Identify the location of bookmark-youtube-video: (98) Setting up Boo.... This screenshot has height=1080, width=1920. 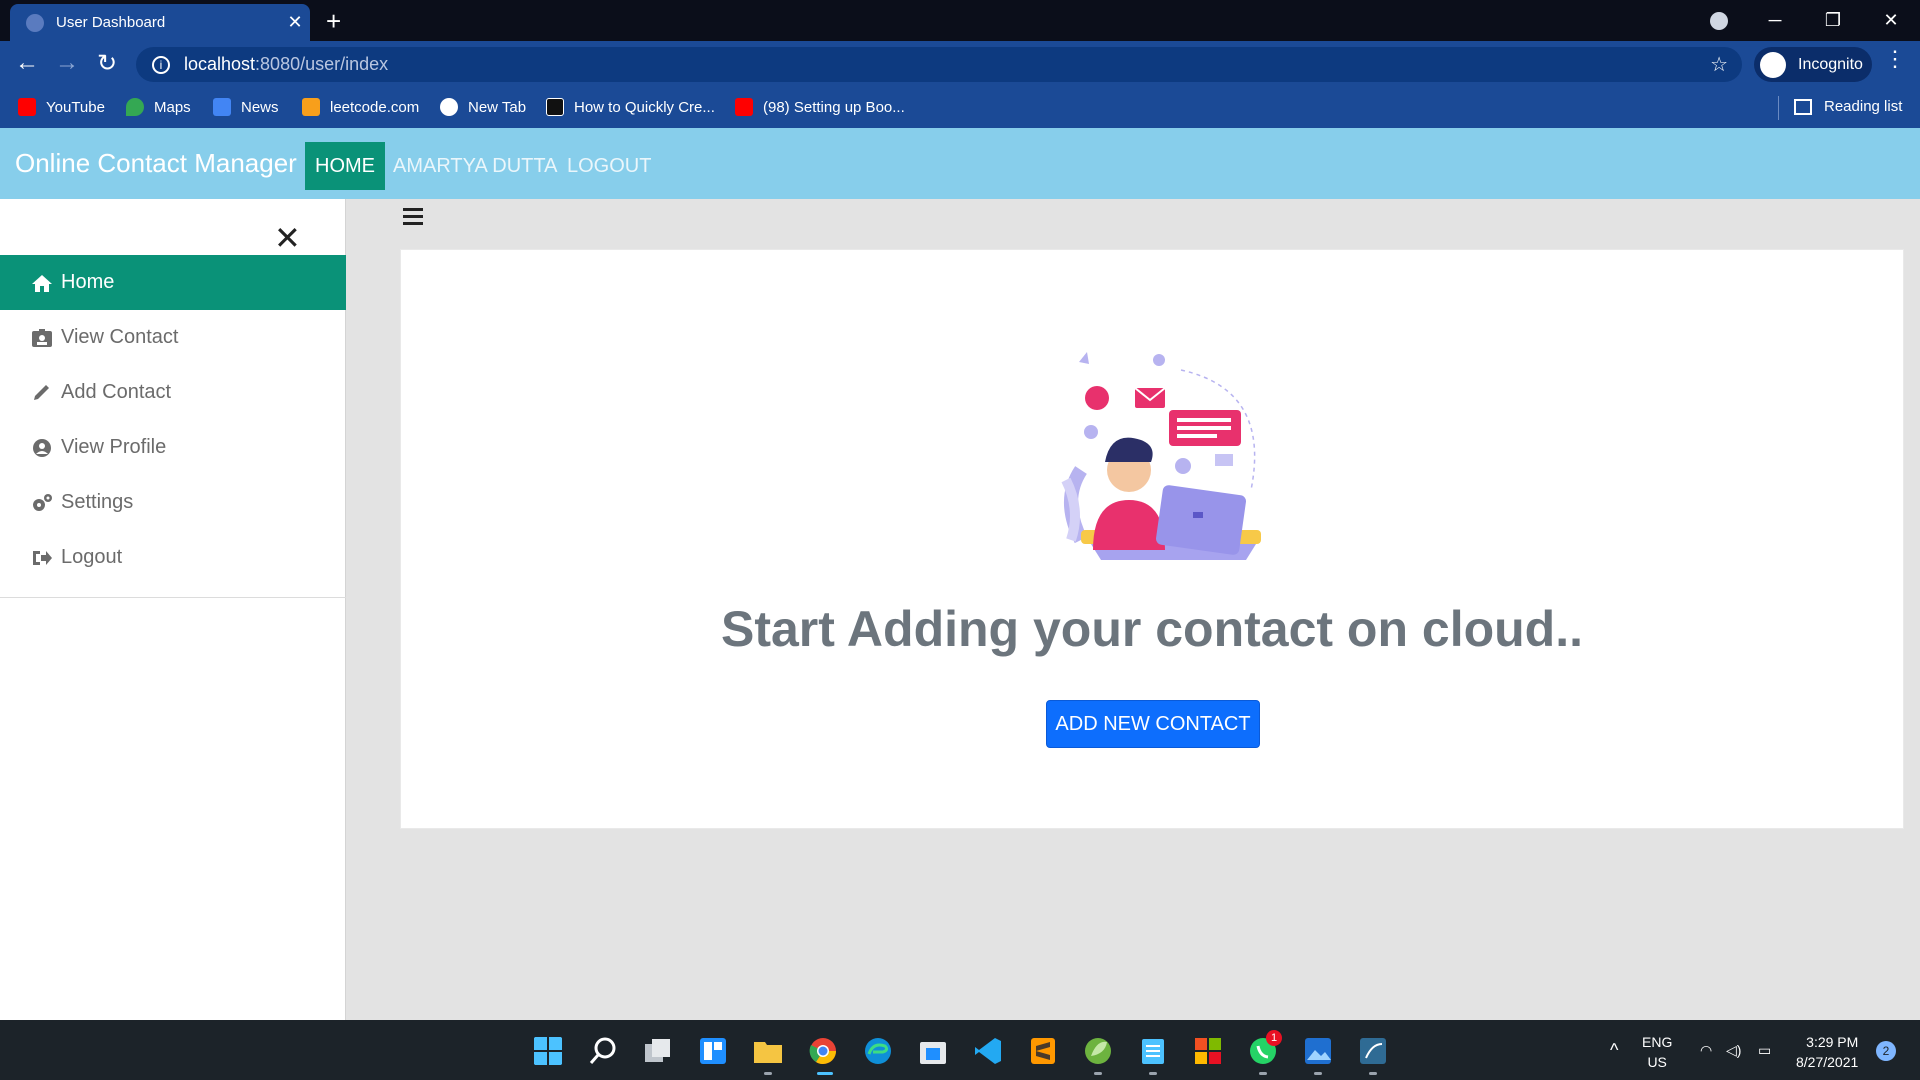
(820, 107).